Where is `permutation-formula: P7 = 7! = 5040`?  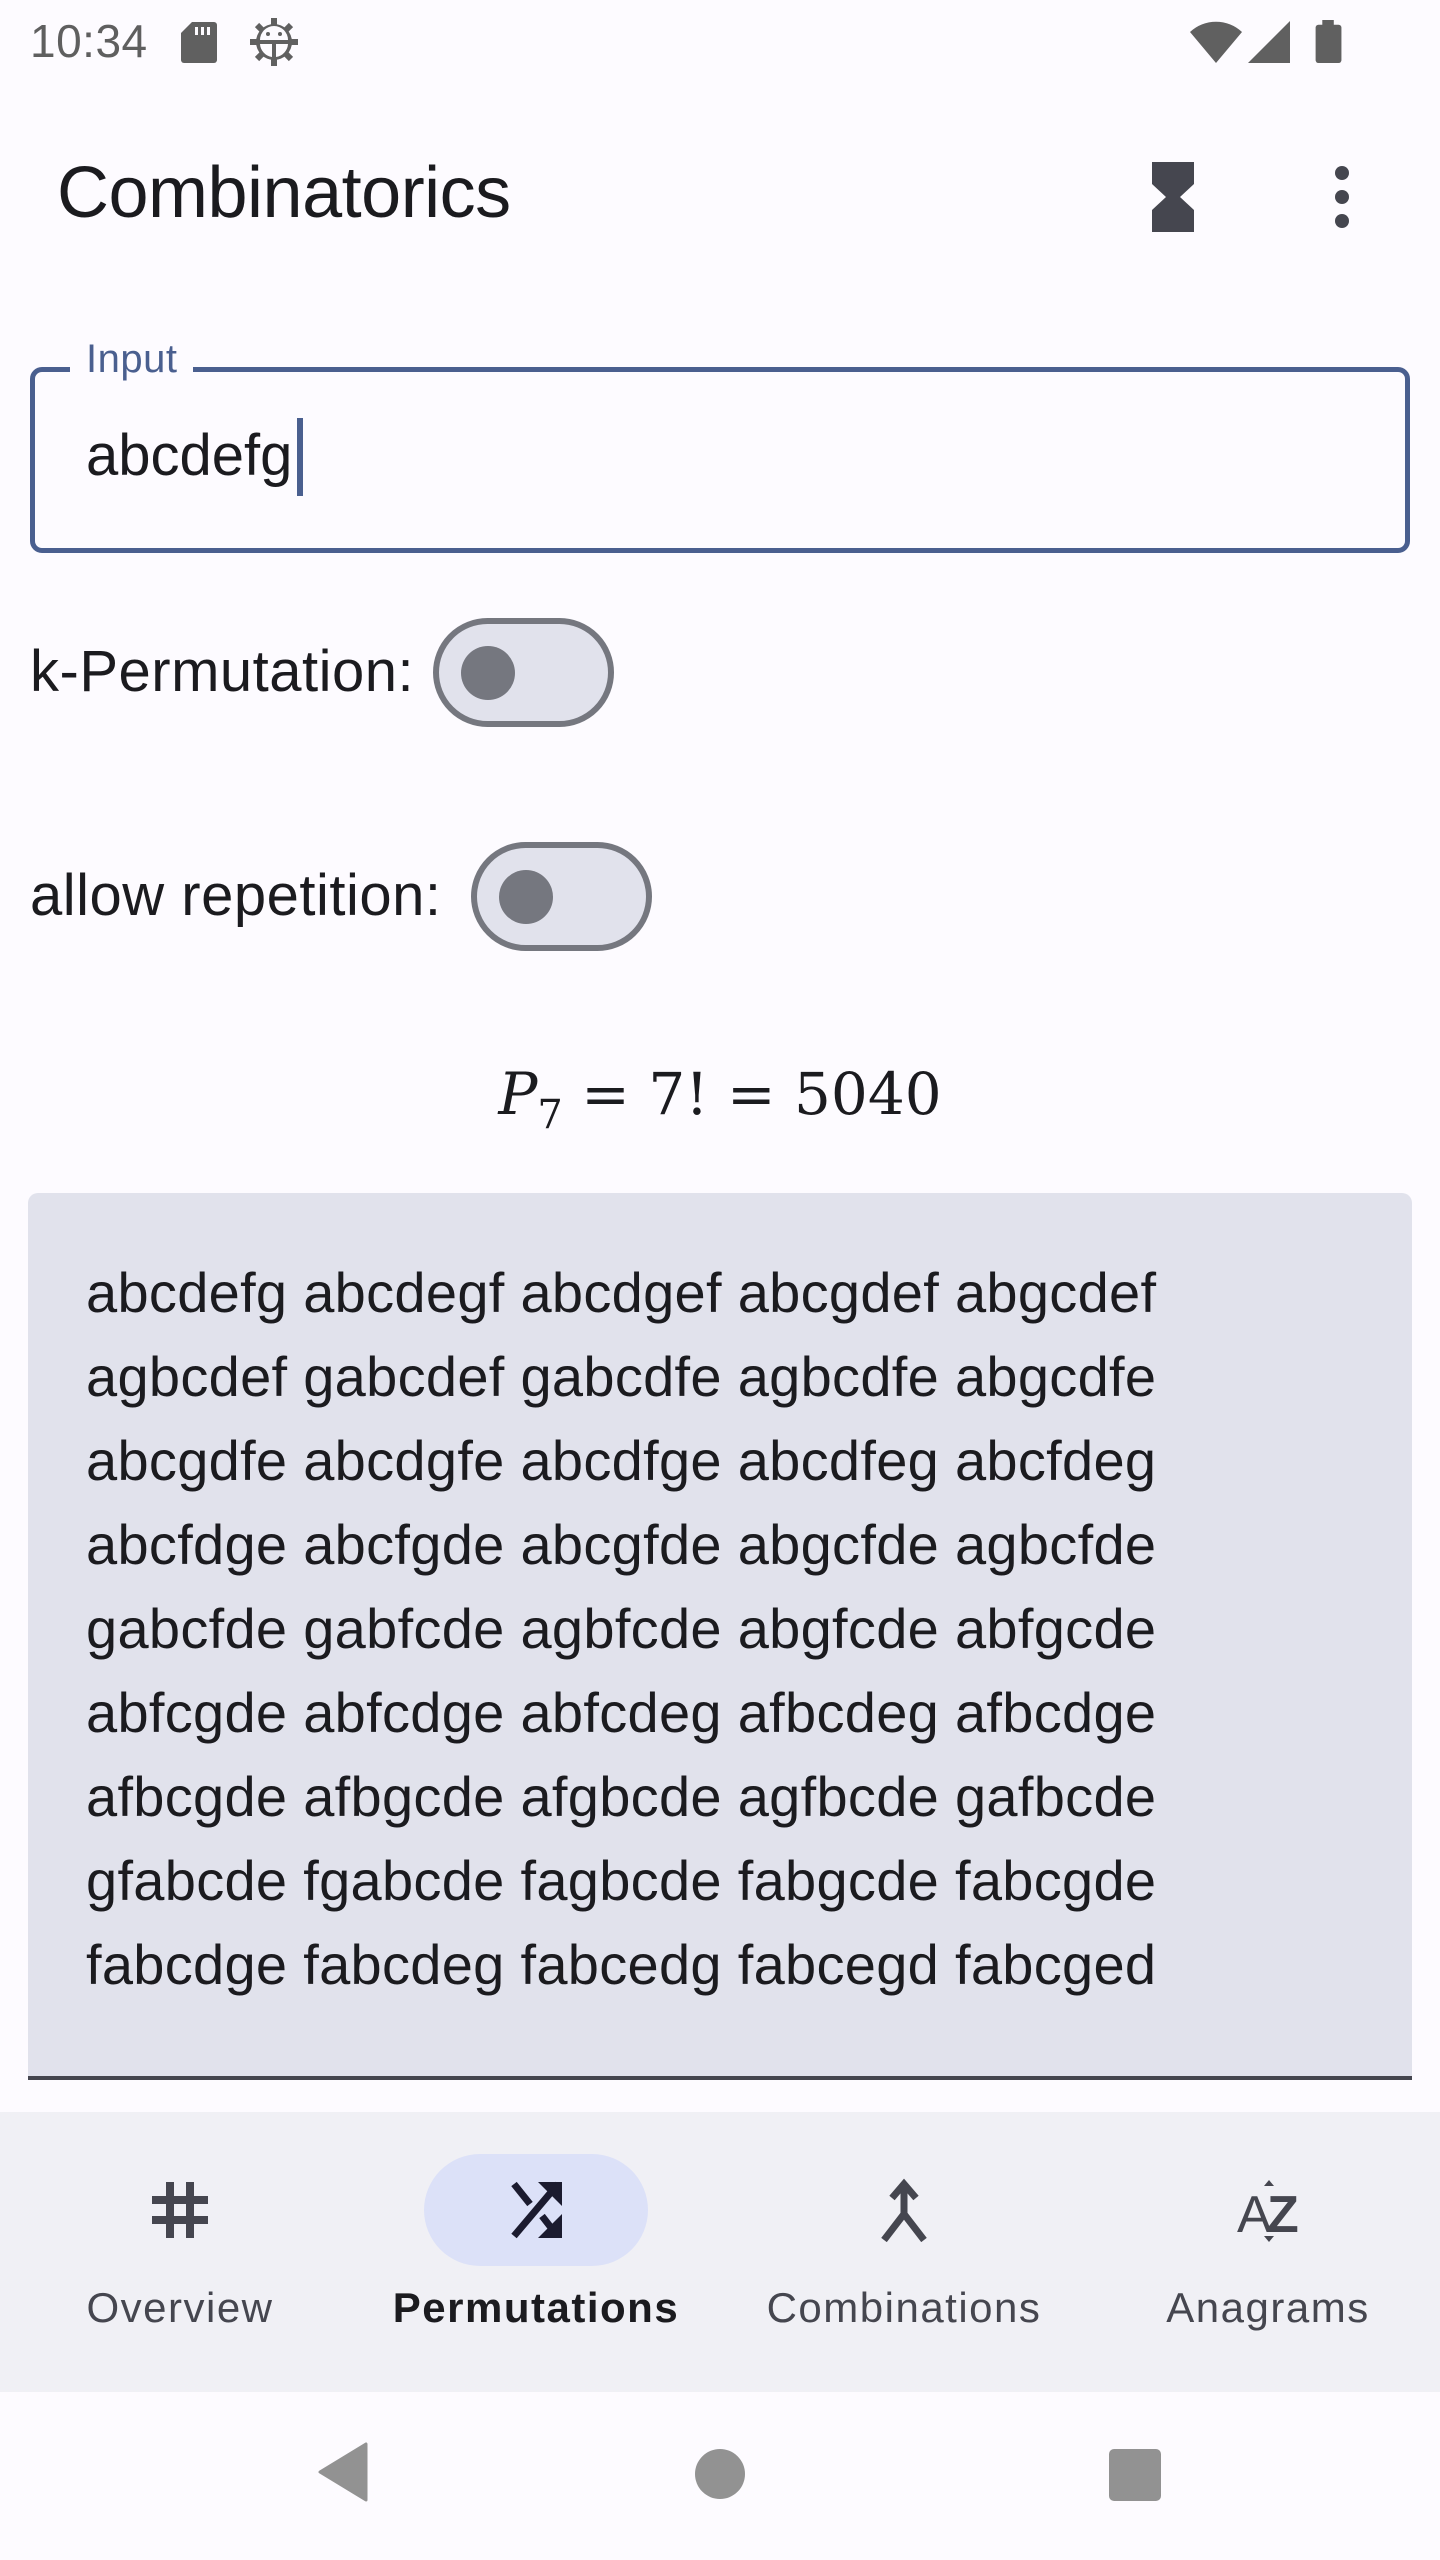
permutation-formula: P7 = 7! = 5040 is located at coordinates (720, 1099).